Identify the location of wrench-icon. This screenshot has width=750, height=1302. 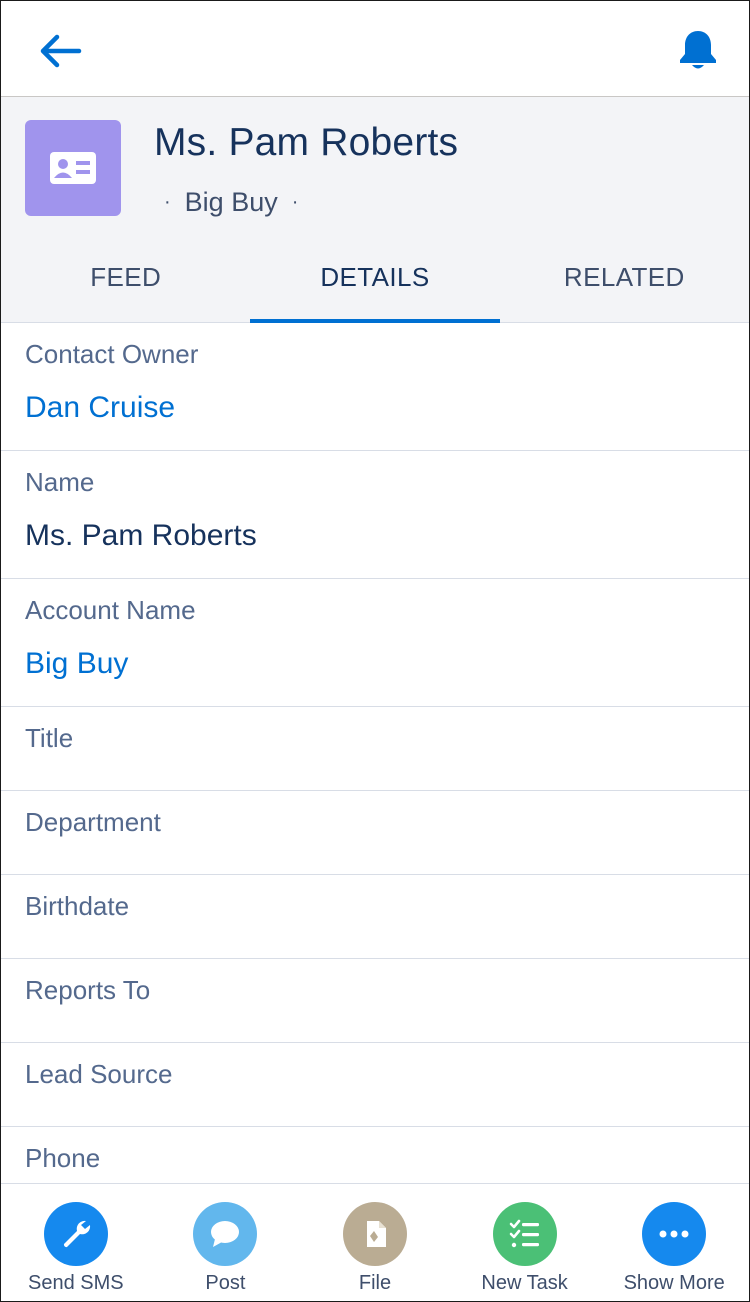
(75, 1234).